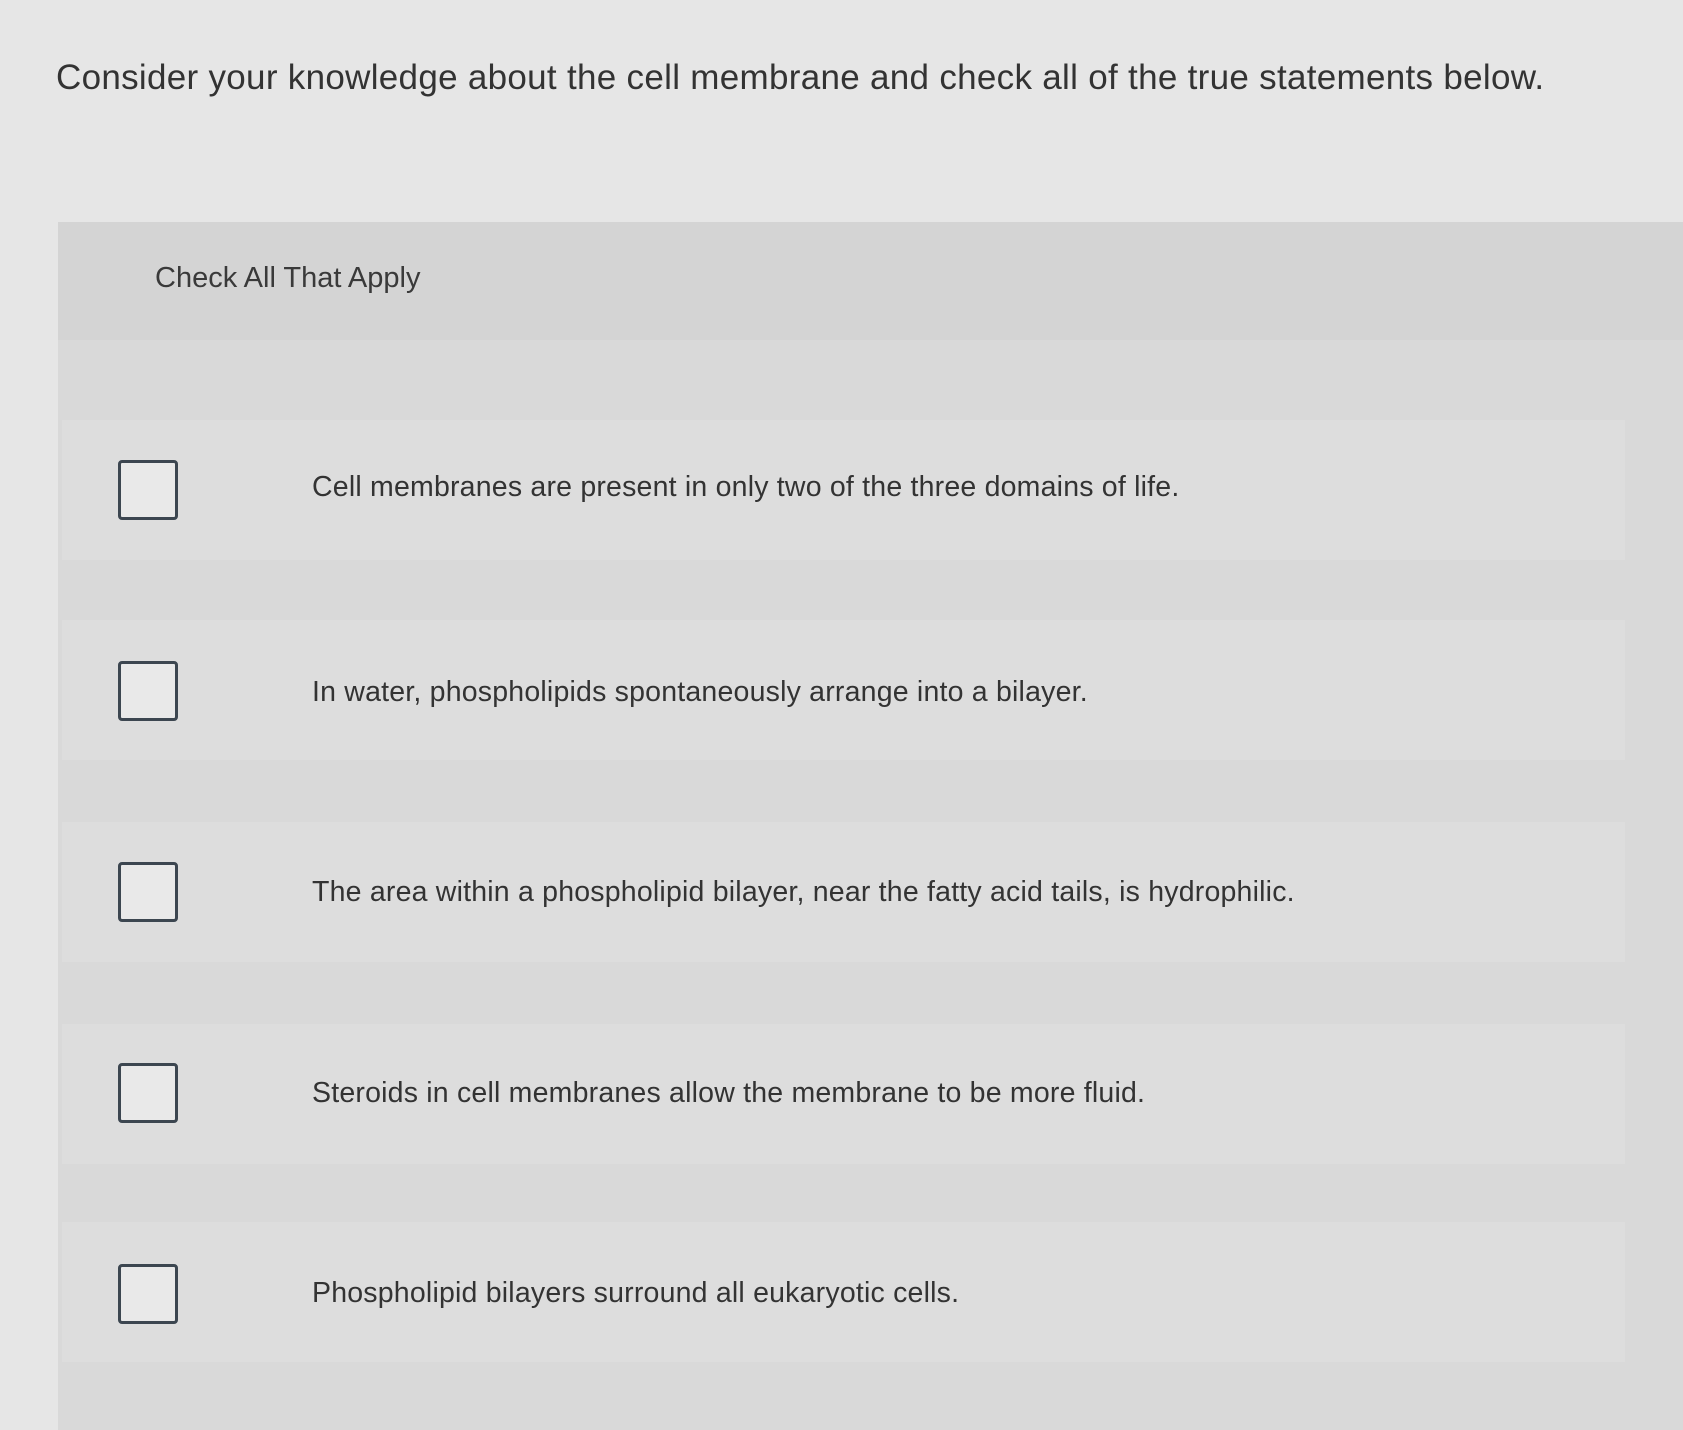 Image resolution: width=1683 pixels, height=1430 pixels. I want to click on panel-header: Check All That Apply, so click(870, 281).